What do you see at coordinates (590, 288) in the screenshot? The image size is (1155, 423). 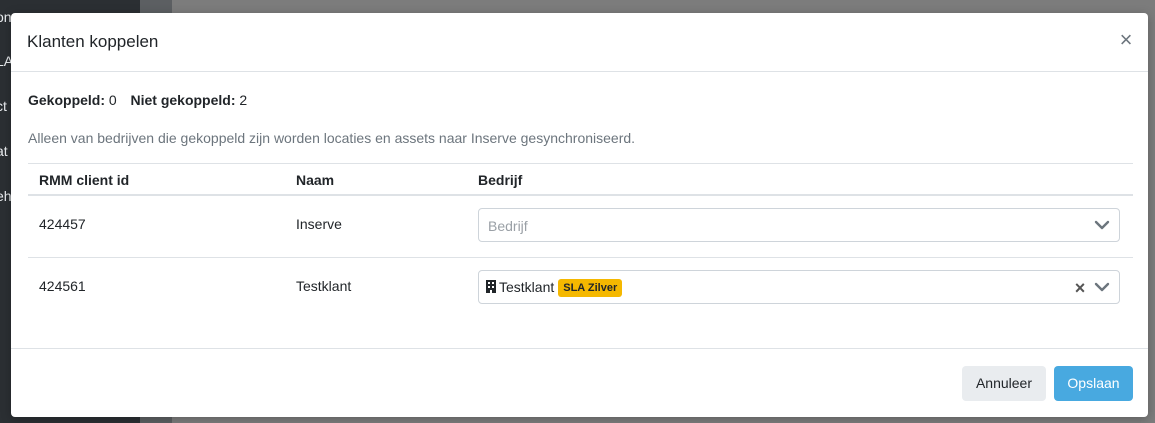 I see `sla-badge: SLA Zilver` at bounding box center [590, 288].